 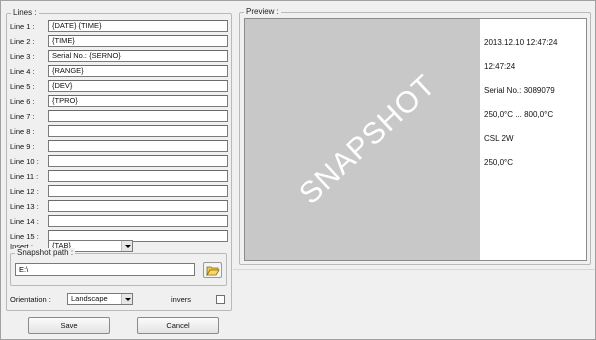 I want to click on line-label: Line 6 :, so click(x=22, y=101).